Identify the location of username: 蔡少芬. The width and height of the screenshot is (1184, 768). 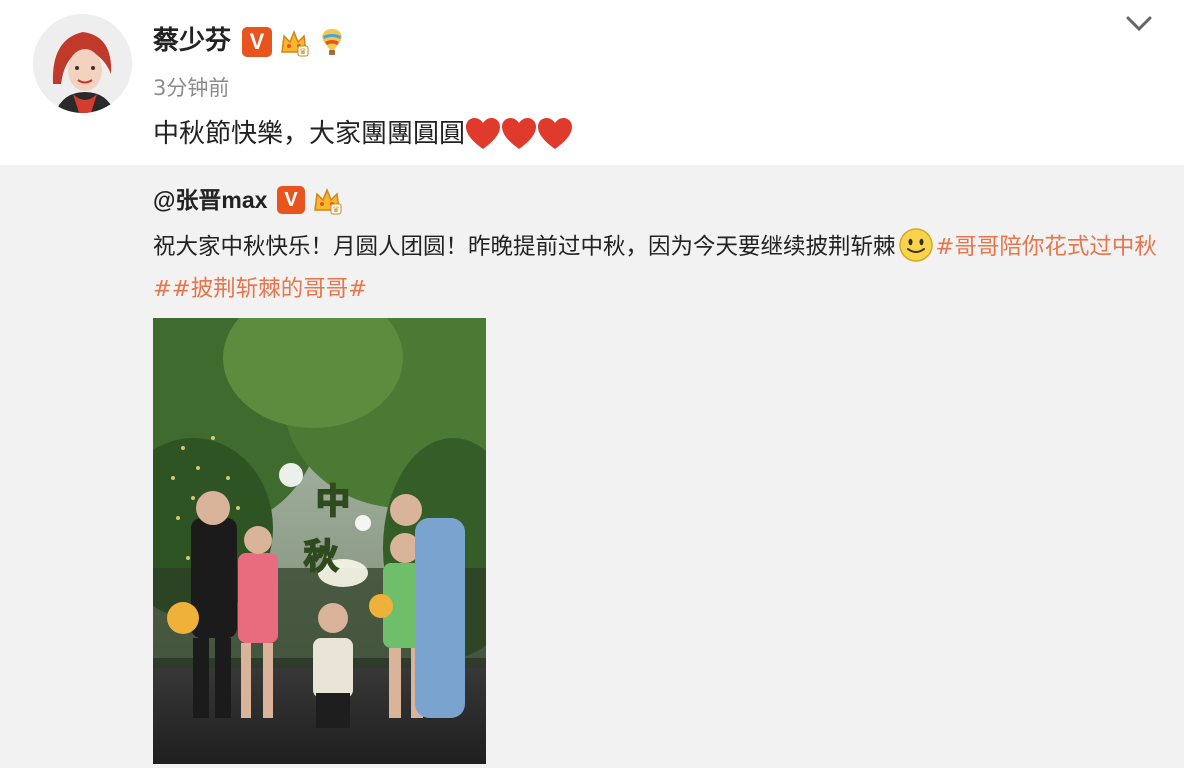
(192, 41).